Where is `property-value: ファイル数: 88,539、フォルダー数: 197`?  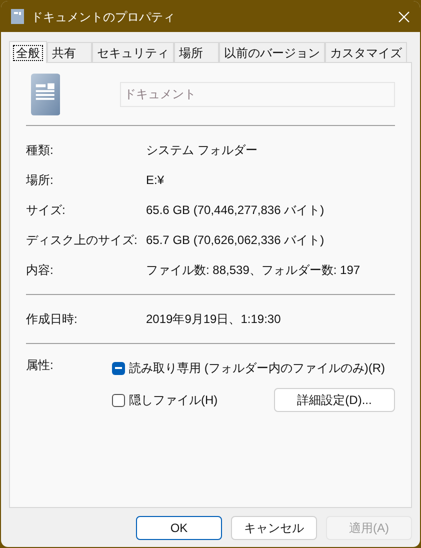 property-value: ファイル数: 88,539、フォルダー数: 197 is located at coordinates (253, 270).